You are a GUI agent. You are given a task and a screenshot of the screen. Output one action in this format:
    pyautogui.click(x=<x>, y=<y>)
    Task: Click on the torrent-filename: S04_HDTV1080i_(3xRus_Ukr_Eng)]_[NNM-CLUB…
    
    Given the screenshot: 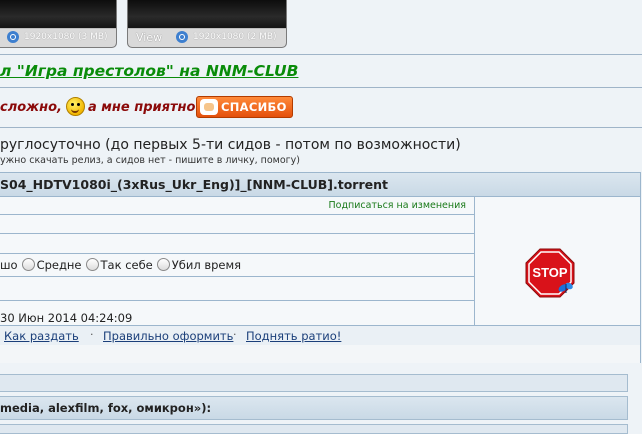 What is the action you would take?
    pyautogui.click(x=194, y=184)
    